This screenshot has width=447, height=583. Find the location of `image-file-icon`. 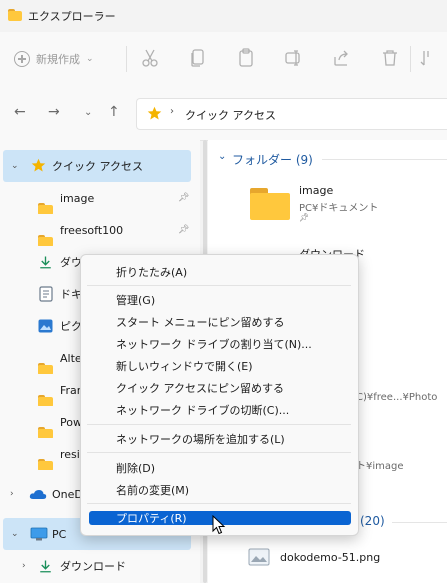

image-file-icon is located at coordinates (259, 557).